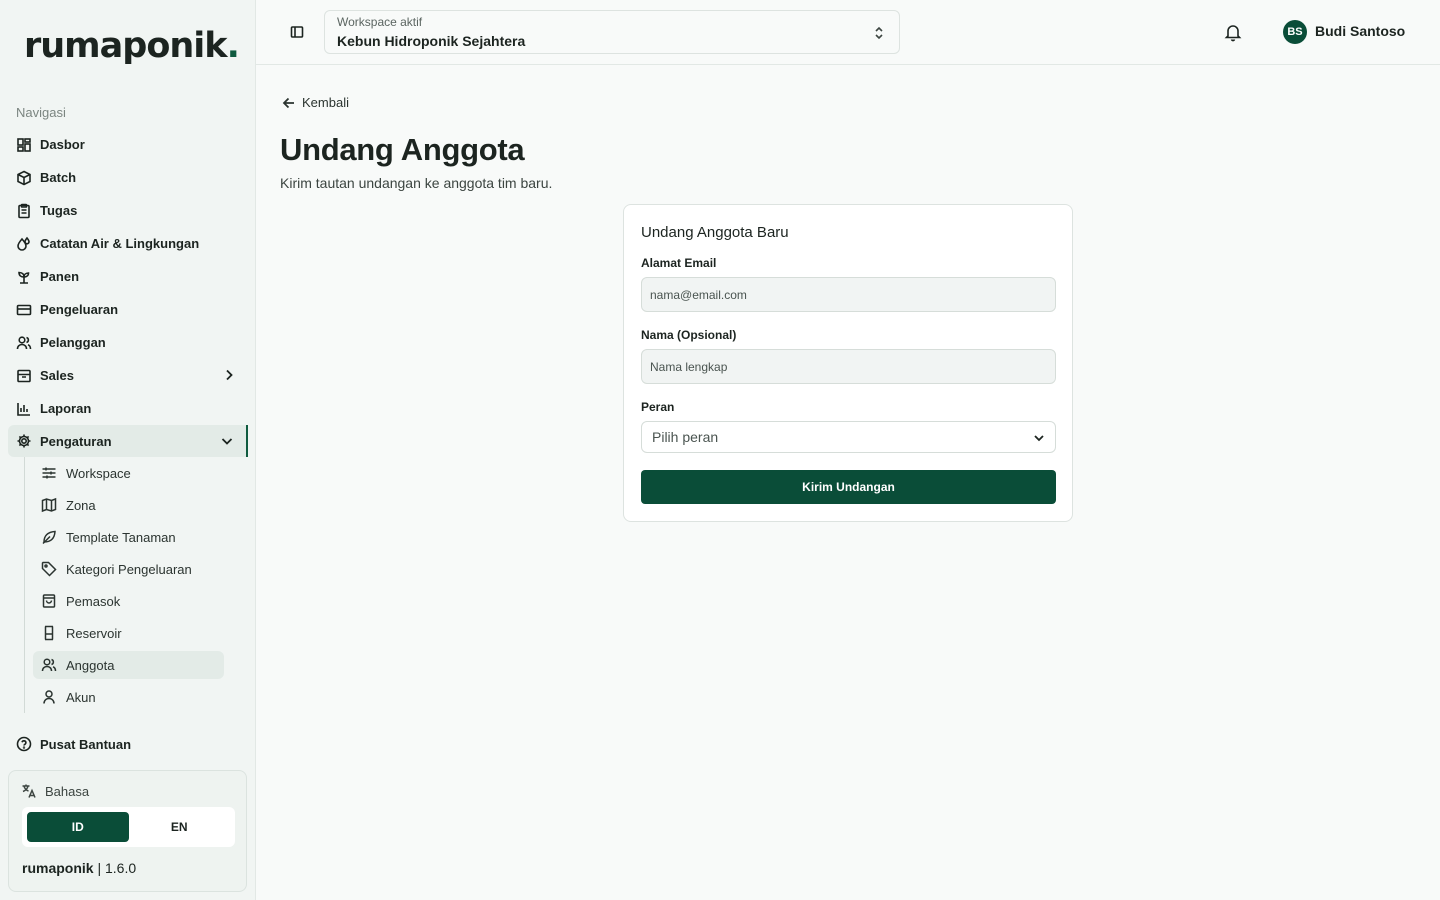 The height and width of the screenshot is (900, 1440). Describe the element at coordinates (679, 263) in the screenshot. I see `email-label: Alamat Email` at that location.